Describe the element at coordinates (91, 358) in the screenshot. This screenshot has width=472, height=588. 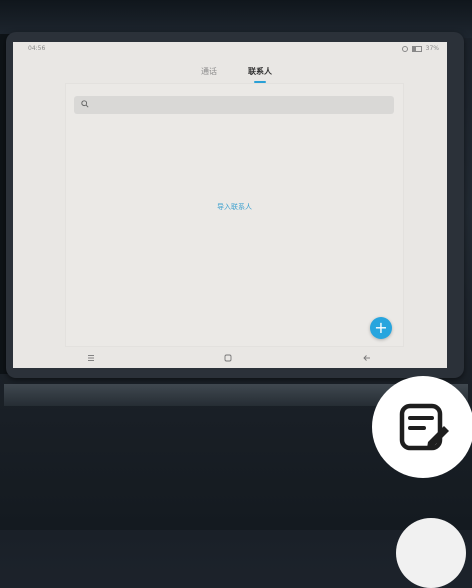
I see `menu-icon` at that location.